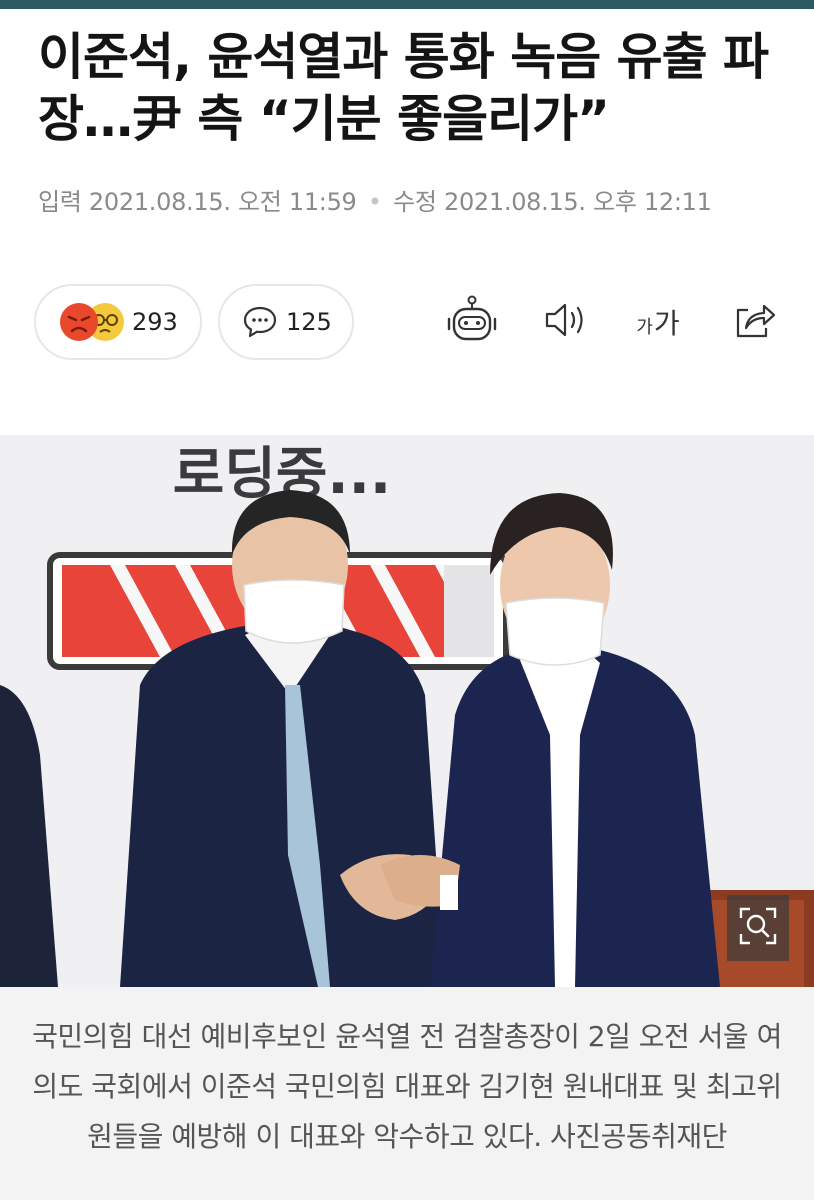 The height and width of the screenshot is (1200, 814). What do you see at coordinates (222, 202) in the screenshot?
I see `published-date: 2021.08.15. 오전 11:59` at bounding box center [222, 202].